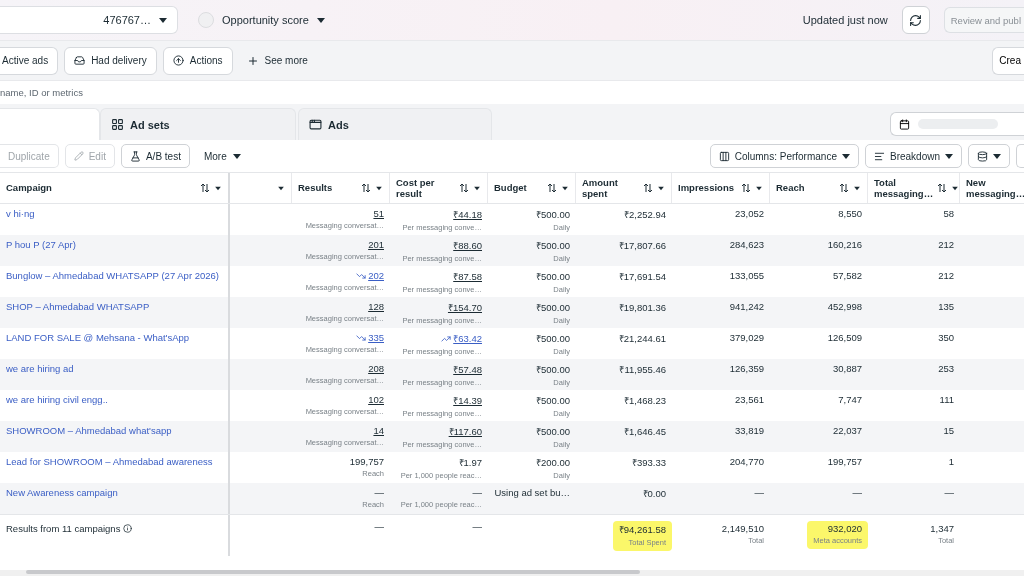 The image size is (1024, 576). Describe the element at coordinates (467, 369) in the screenshot. I see `metric-link: ₹57.48` at that location.